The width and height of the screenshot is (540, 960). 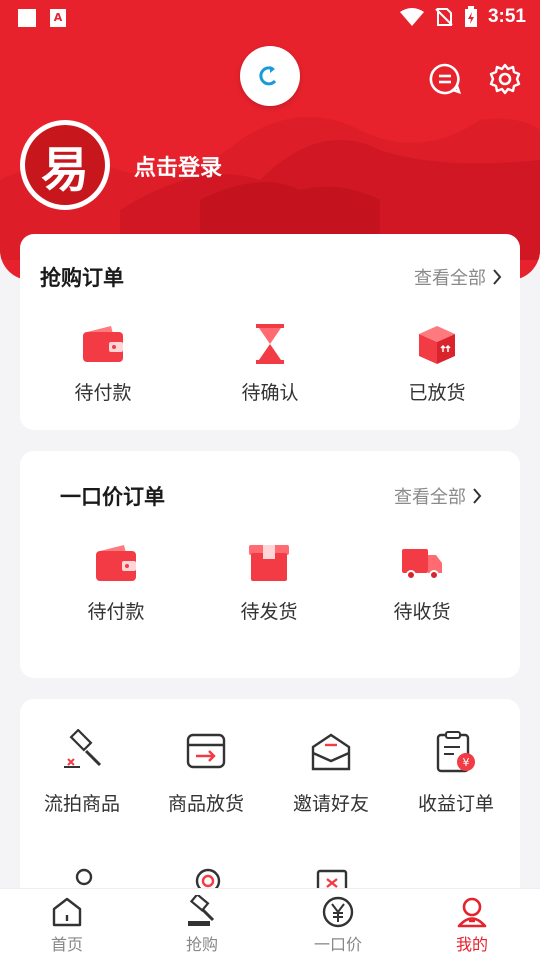 I want to click on nav-label: 首页, so click(x=66, y=944).